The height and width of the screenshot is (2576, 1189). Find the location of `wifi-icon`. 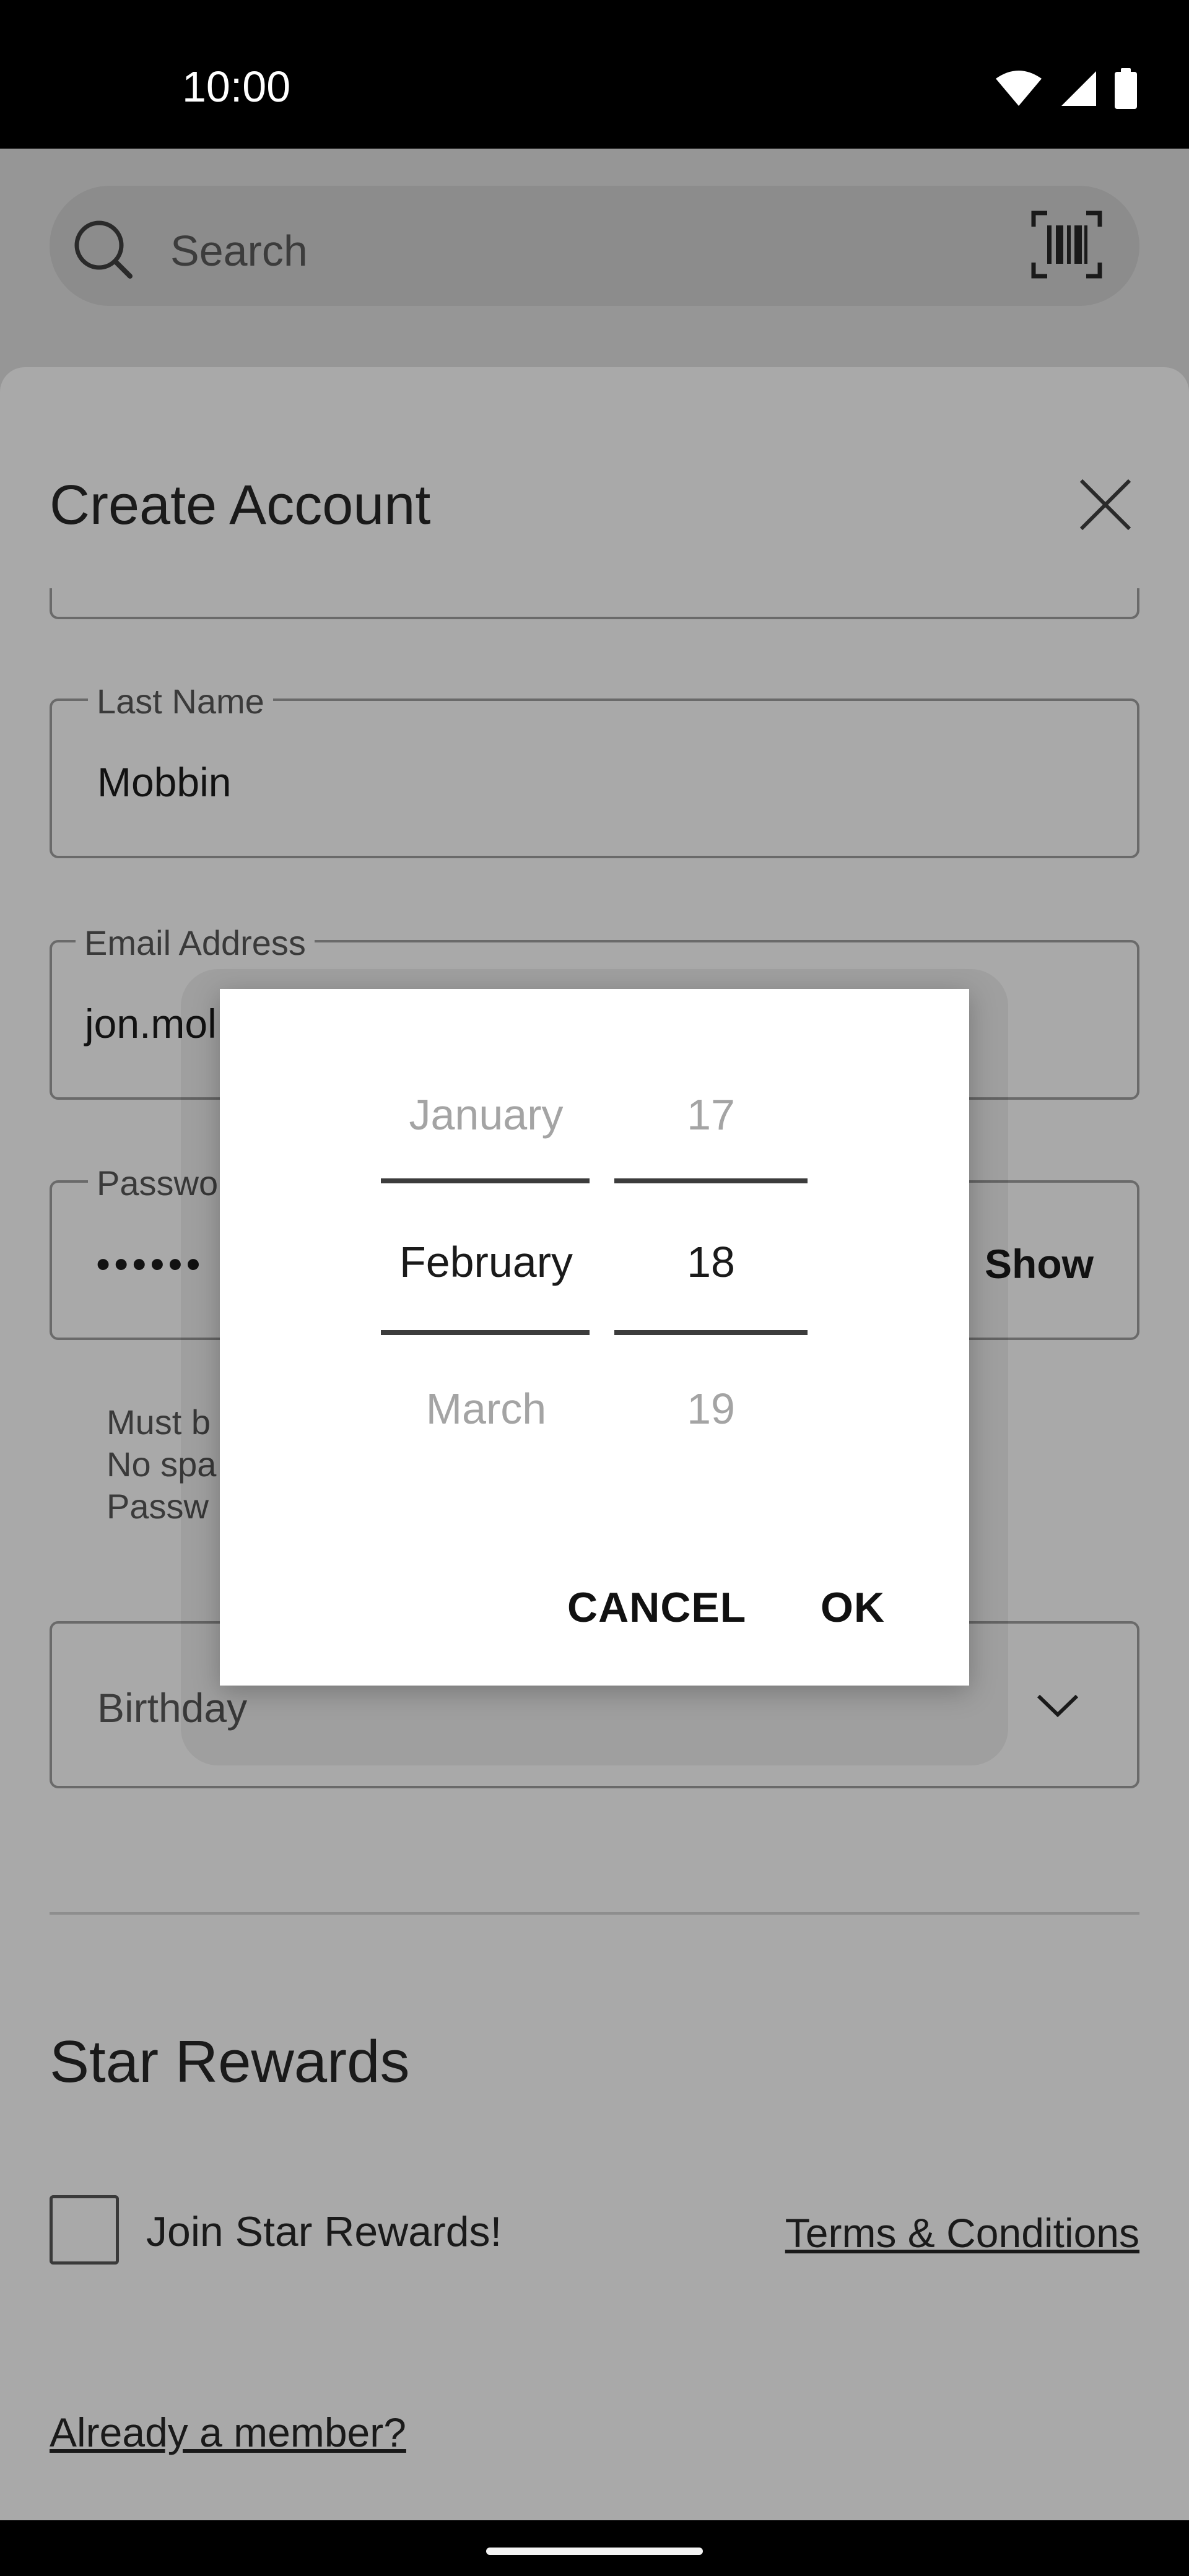

wifi-icon is located at coordinates (1019, 88).